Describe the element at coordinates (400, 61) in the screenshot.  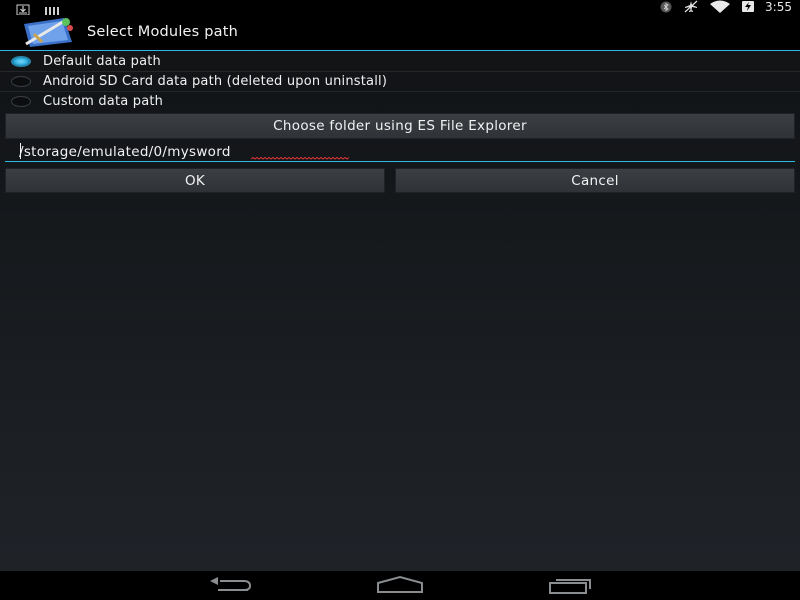
I see `radio-option-default: Default data path` at that location.